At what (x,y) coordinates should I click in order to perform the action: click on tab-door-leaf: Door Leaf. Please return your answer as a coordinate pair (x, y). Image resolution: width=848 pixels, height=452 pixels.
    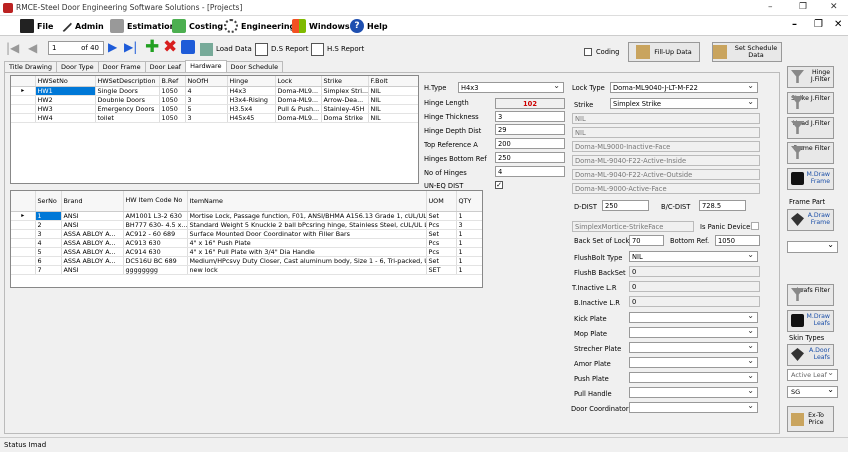
    Looking at the image, I should click on (165, 66).